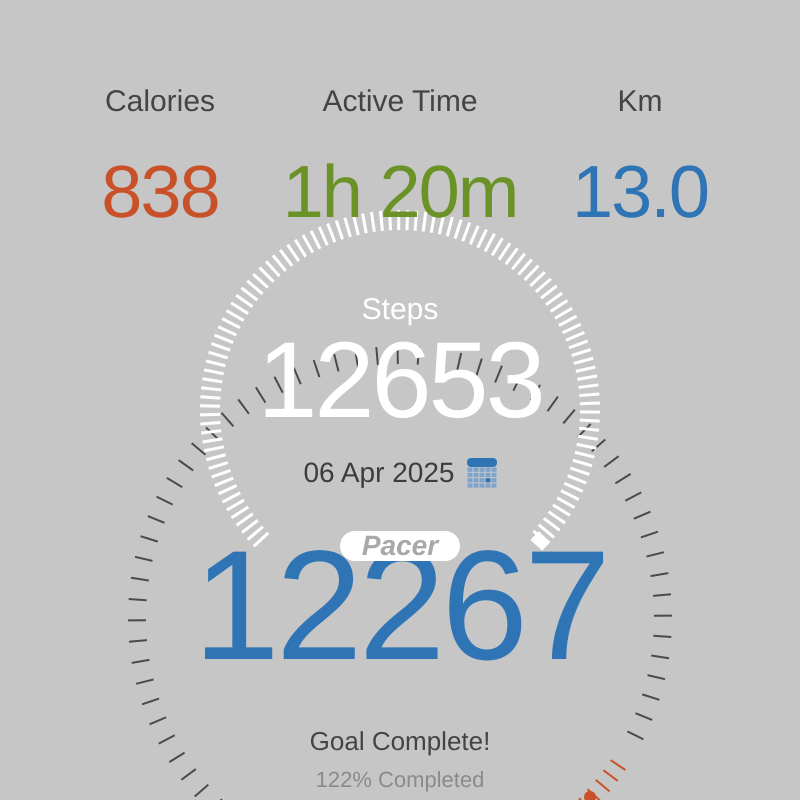 This screenshot has width=800, height=800. Describe the element at coordinates (379, 473) in the screenshot. I see `date-label: 06 Apr 2025` at that location.